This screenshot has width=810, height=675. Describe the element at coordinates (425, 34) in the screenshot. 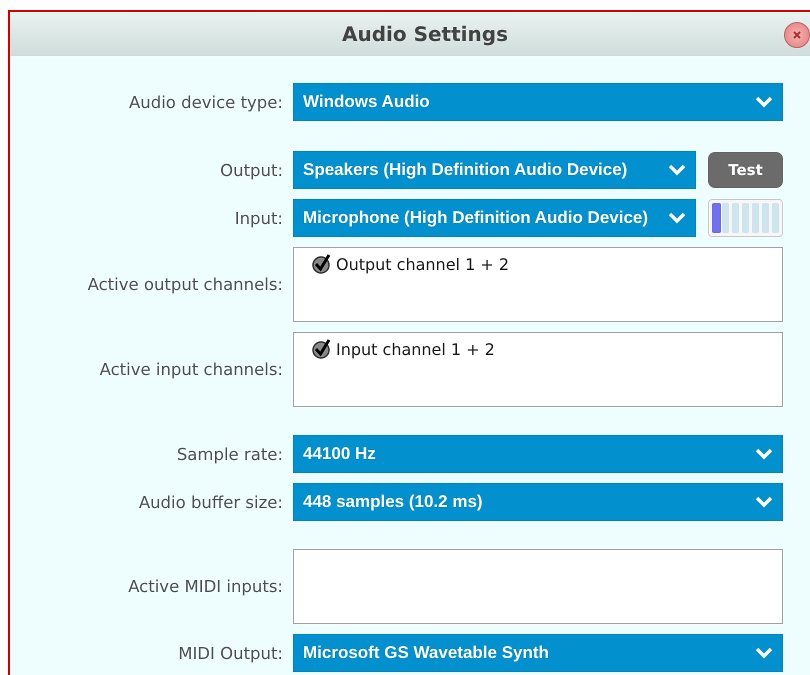

I see `window-title: Audio Settings` at that location.